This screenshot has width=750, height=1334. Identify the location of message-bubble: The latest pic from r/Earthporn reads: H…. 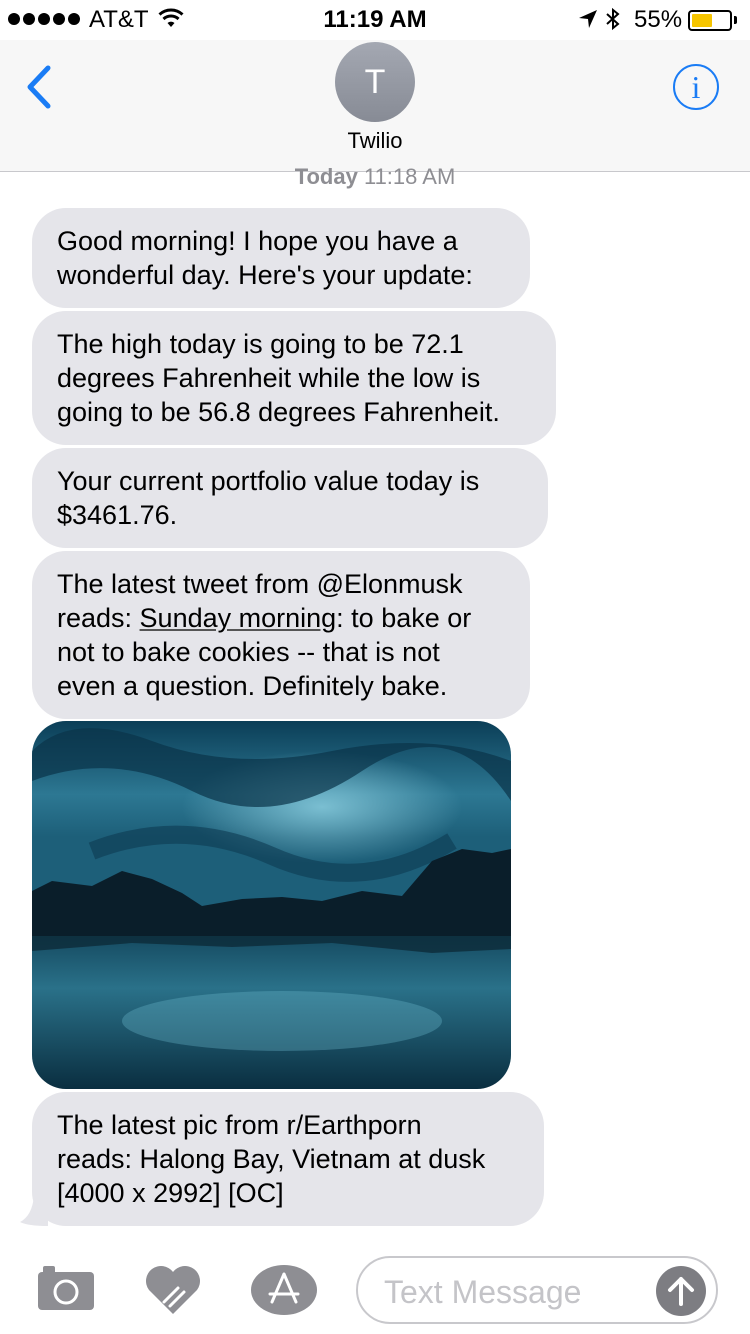
(288, 1159).